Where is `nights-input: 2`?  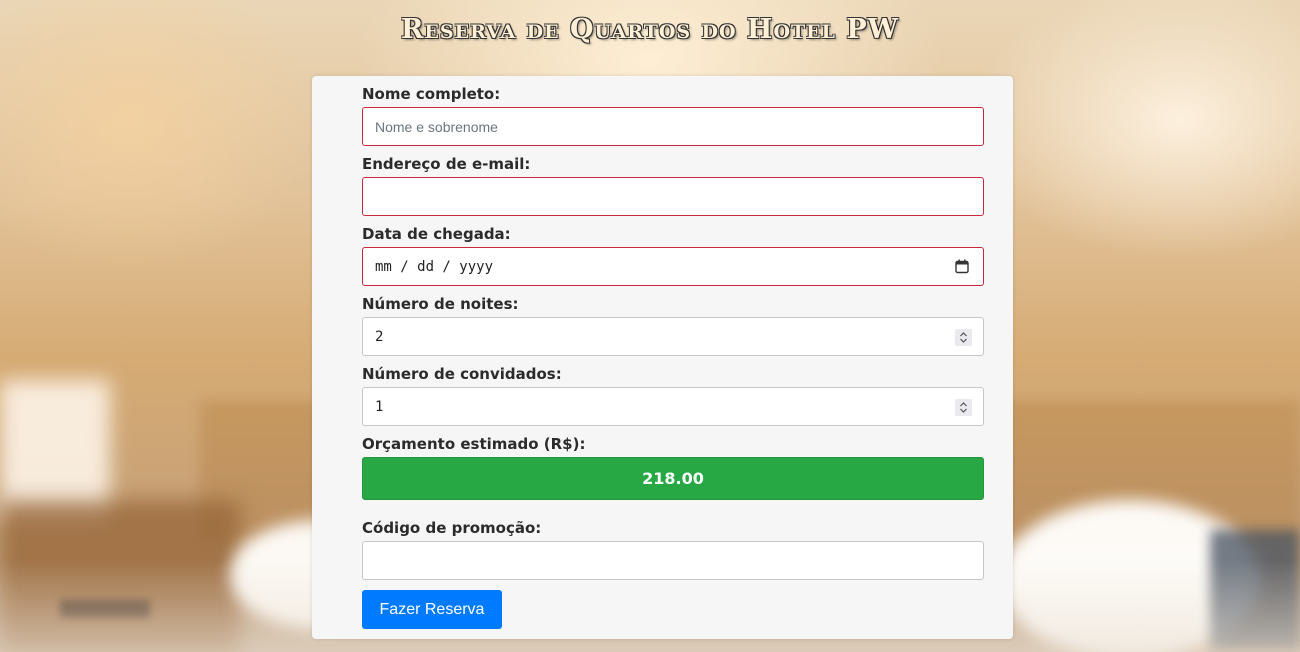 nights-input: 2 is located at coordinates (673, 336).